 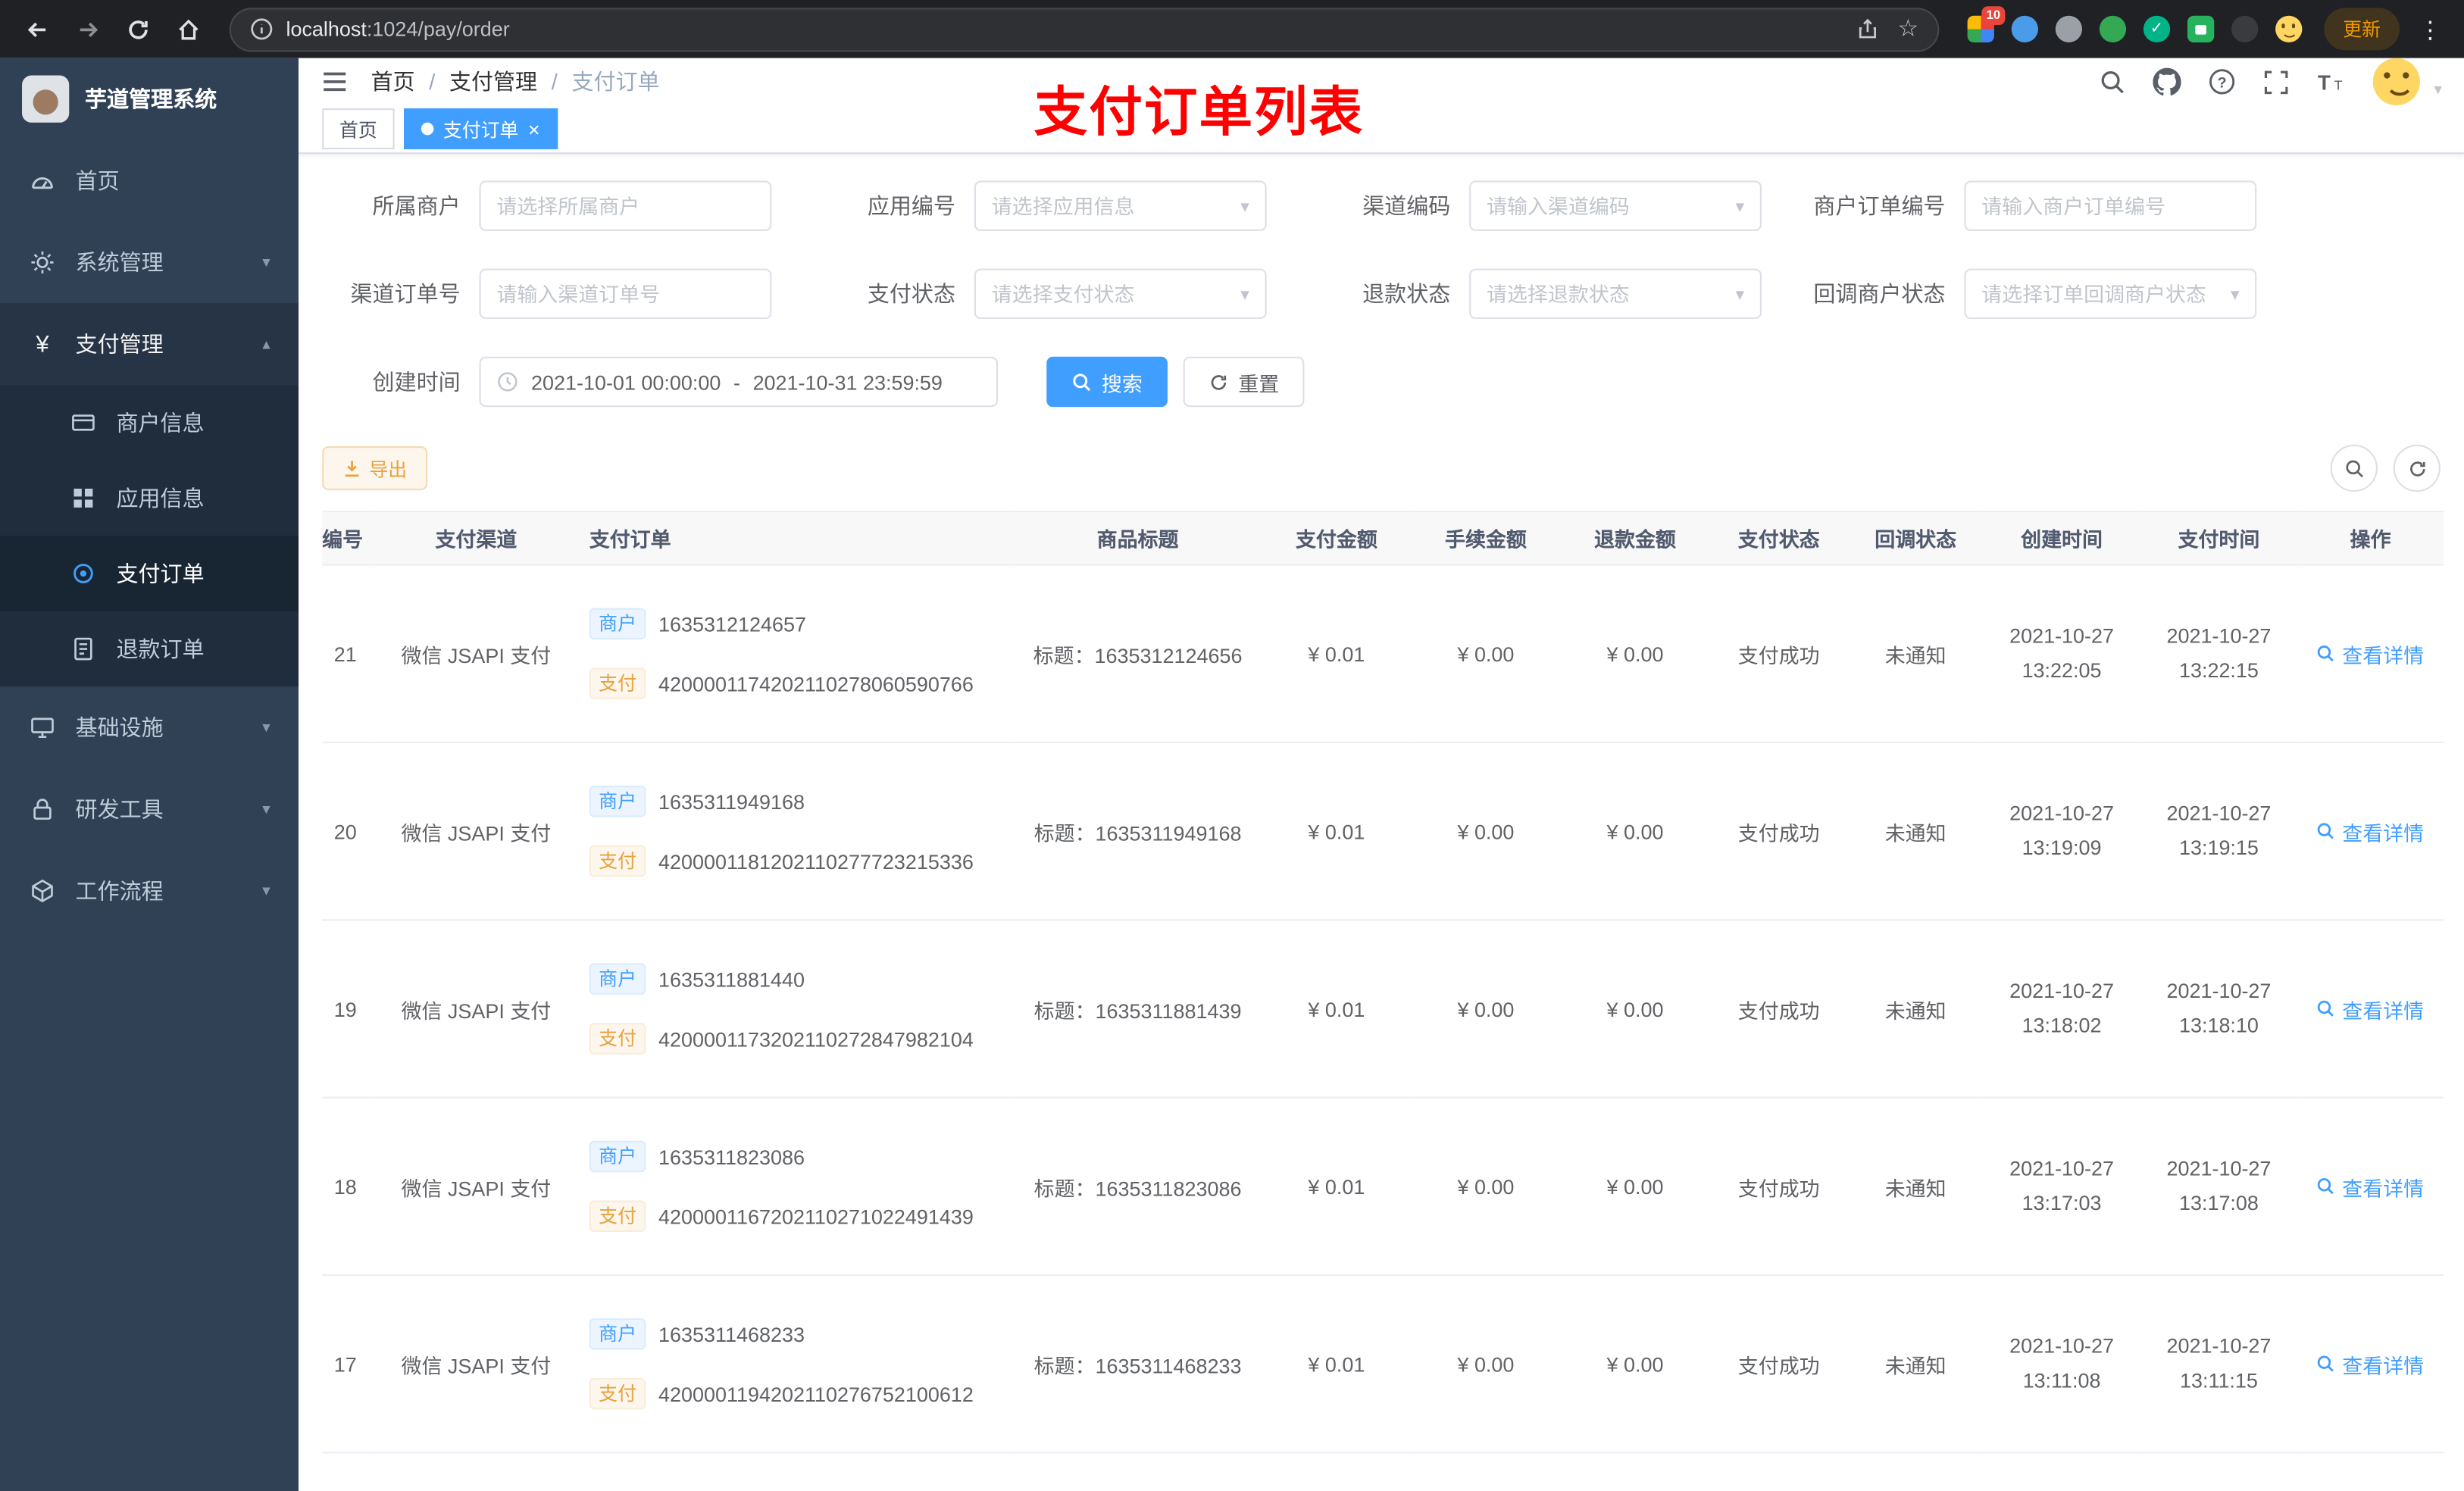 I want to click on refund-status-input, so click(x=1608, y=294).